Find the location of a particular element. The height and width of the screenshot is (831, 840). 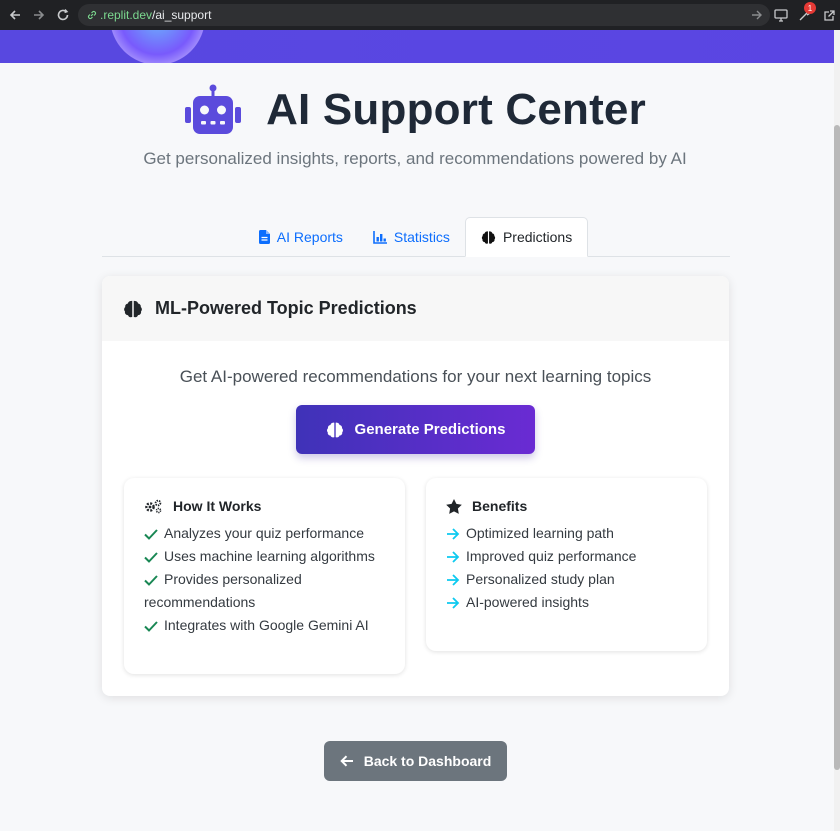

tab-statistics: Statistics is located at coordinates (411, 237).